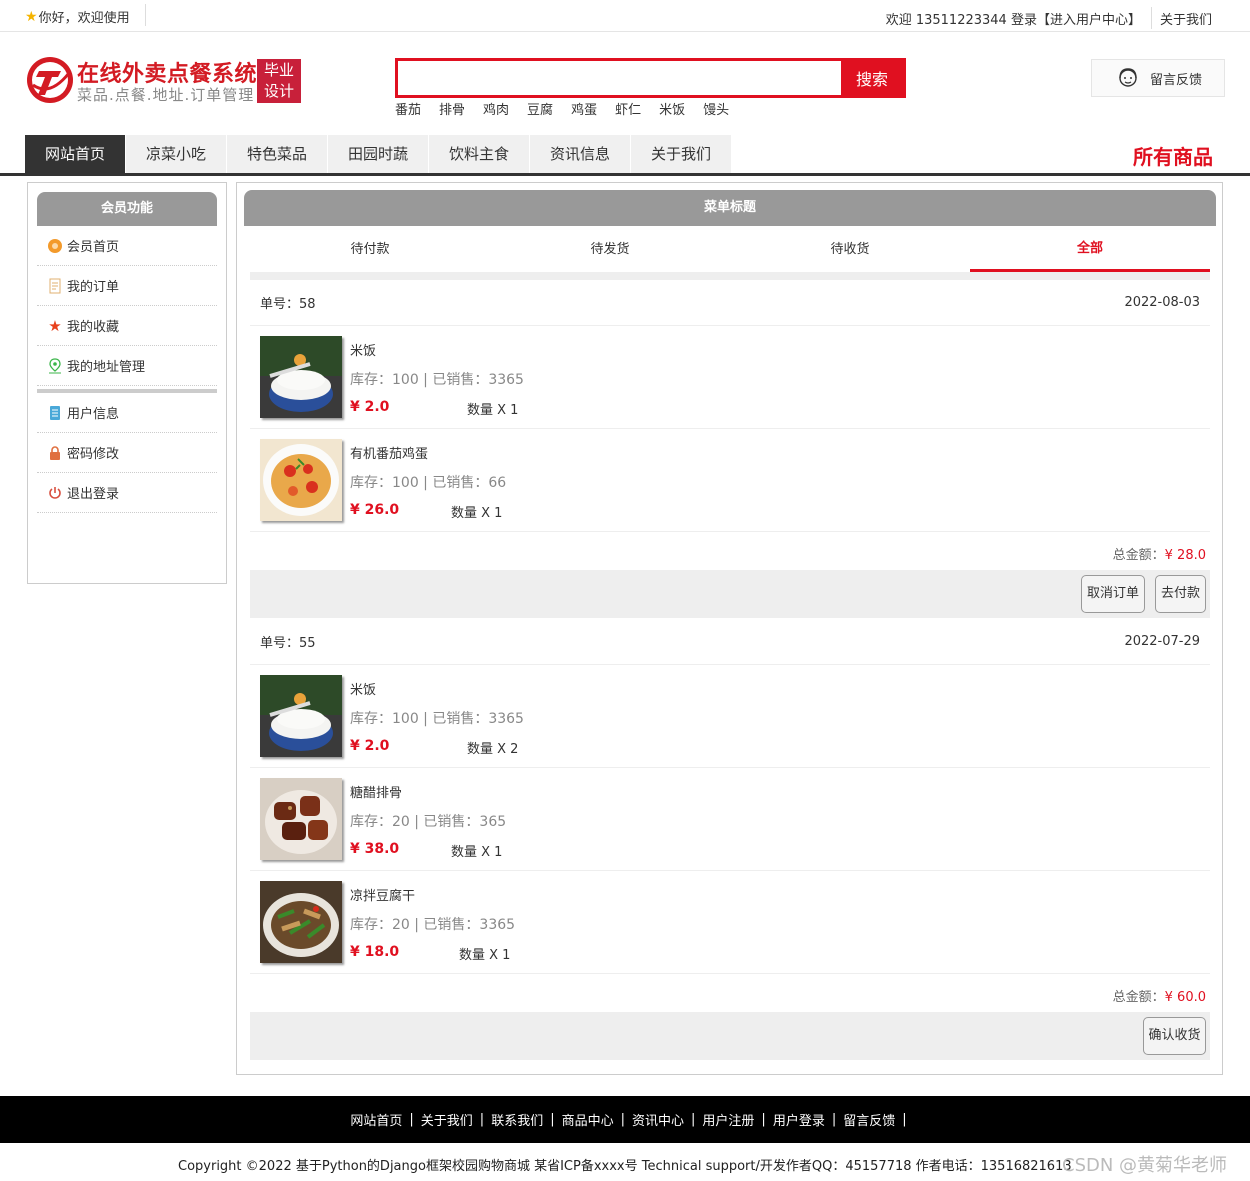 This screenshot has width=1250, height=1181. What do you see at coordinates (1173, 155) in the screenshot?
I see `all-goods-link: 所有商品` at bounding box center [1173, 155].